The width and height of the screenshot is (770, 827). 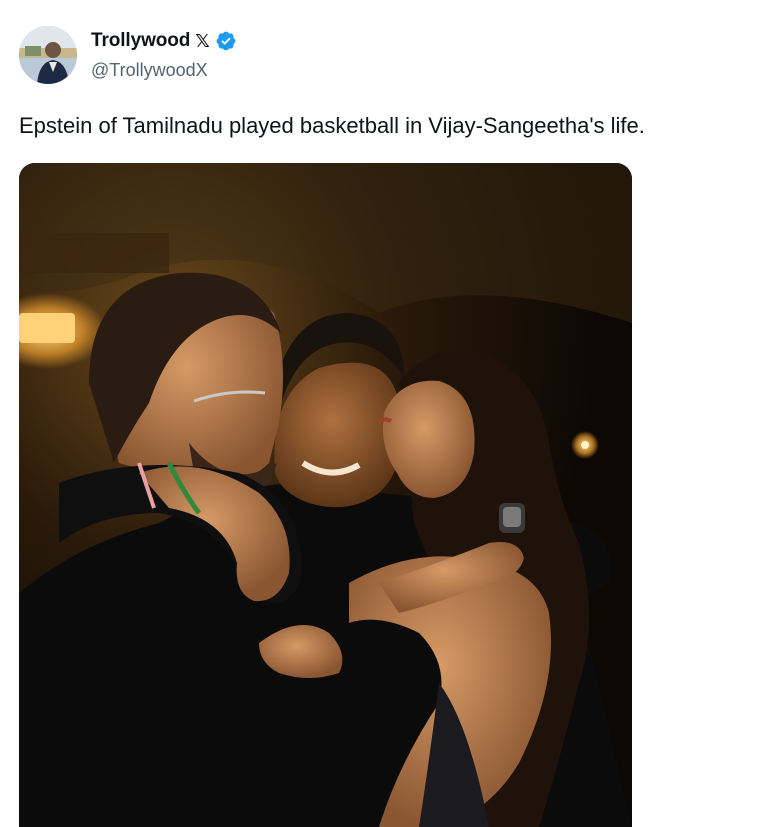 I want to click on verified-badge-icon, so click(x=226, y=41).